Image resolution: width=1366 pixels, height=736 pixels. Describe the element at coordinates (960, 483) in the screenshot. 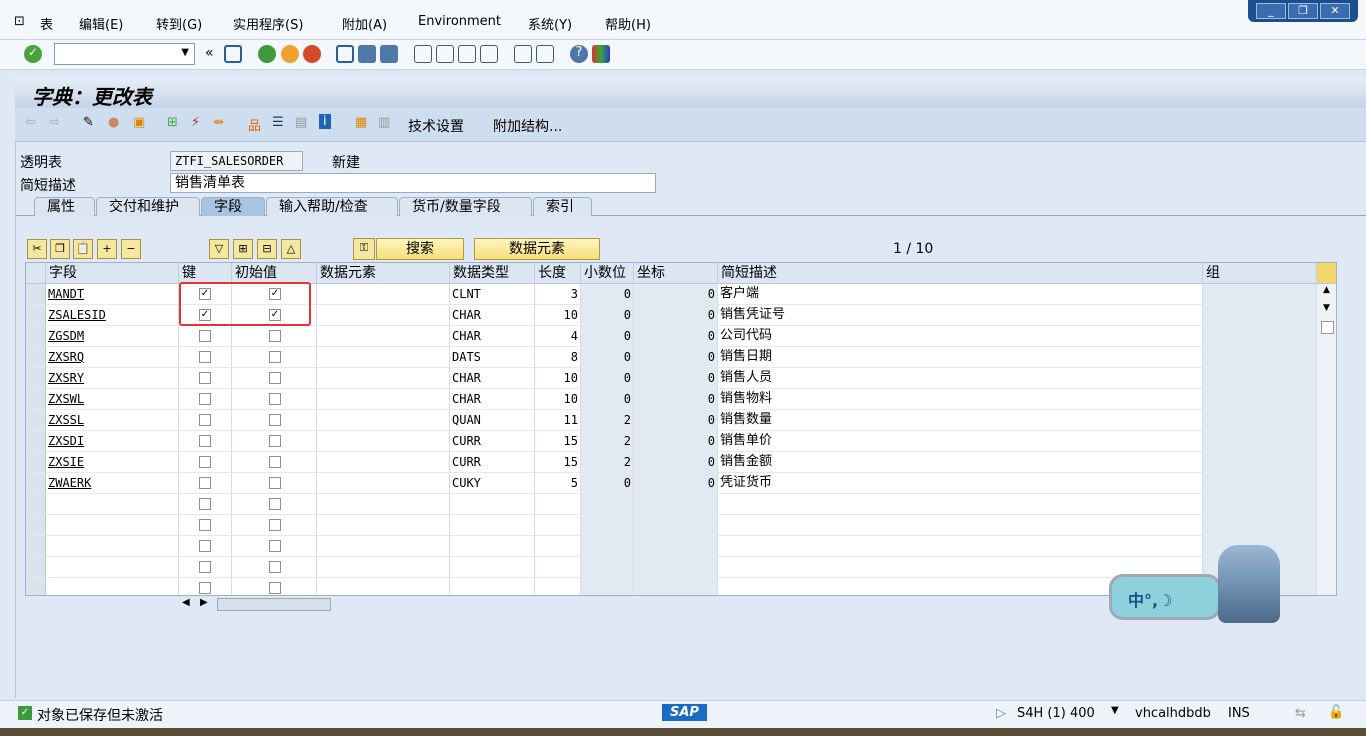

I see `cell-简短描述: 凭证货币` at that location.